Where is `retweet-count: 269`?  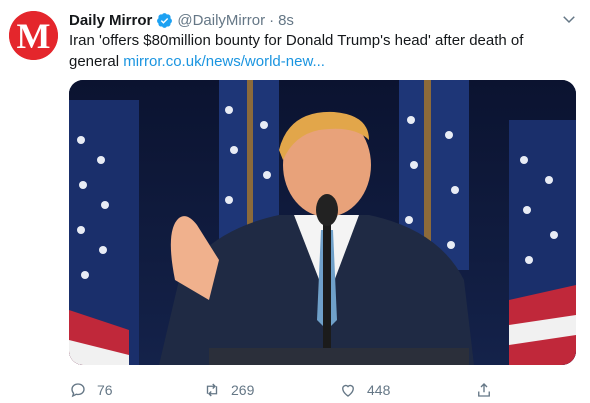 retweet-count: 269 is located at coordinates (243, 390).